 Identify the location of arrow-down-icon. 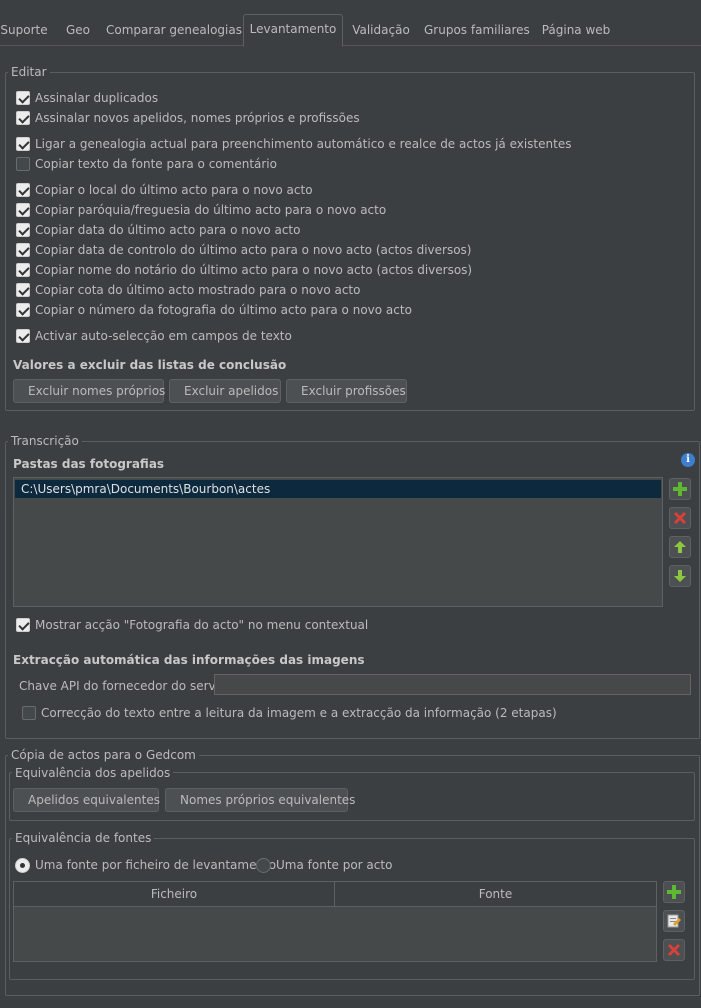
(680, 576).